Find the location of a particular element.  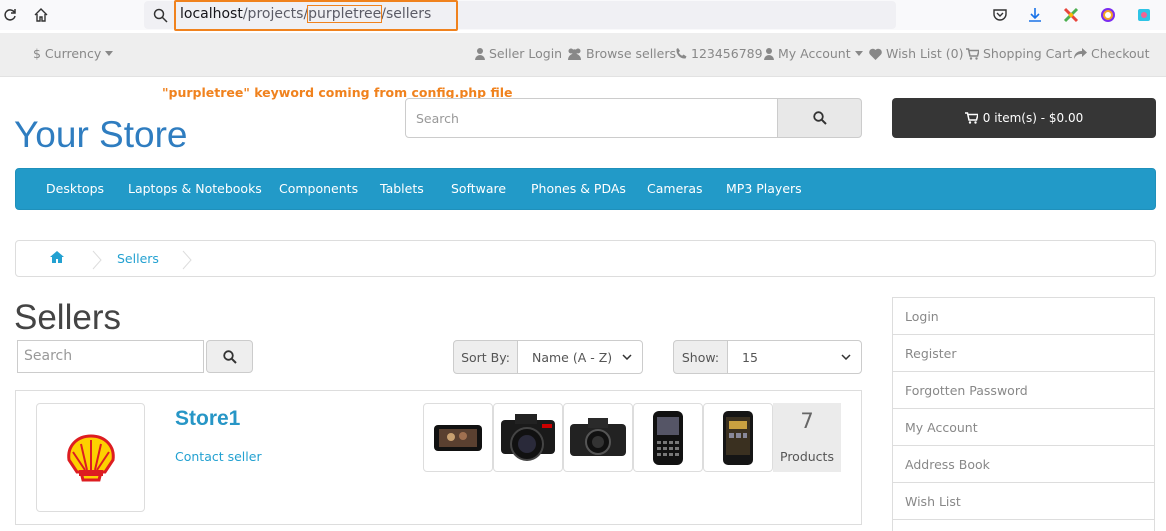

sidebar-item-my-account: My Account is located at coordinates (1023, 427).